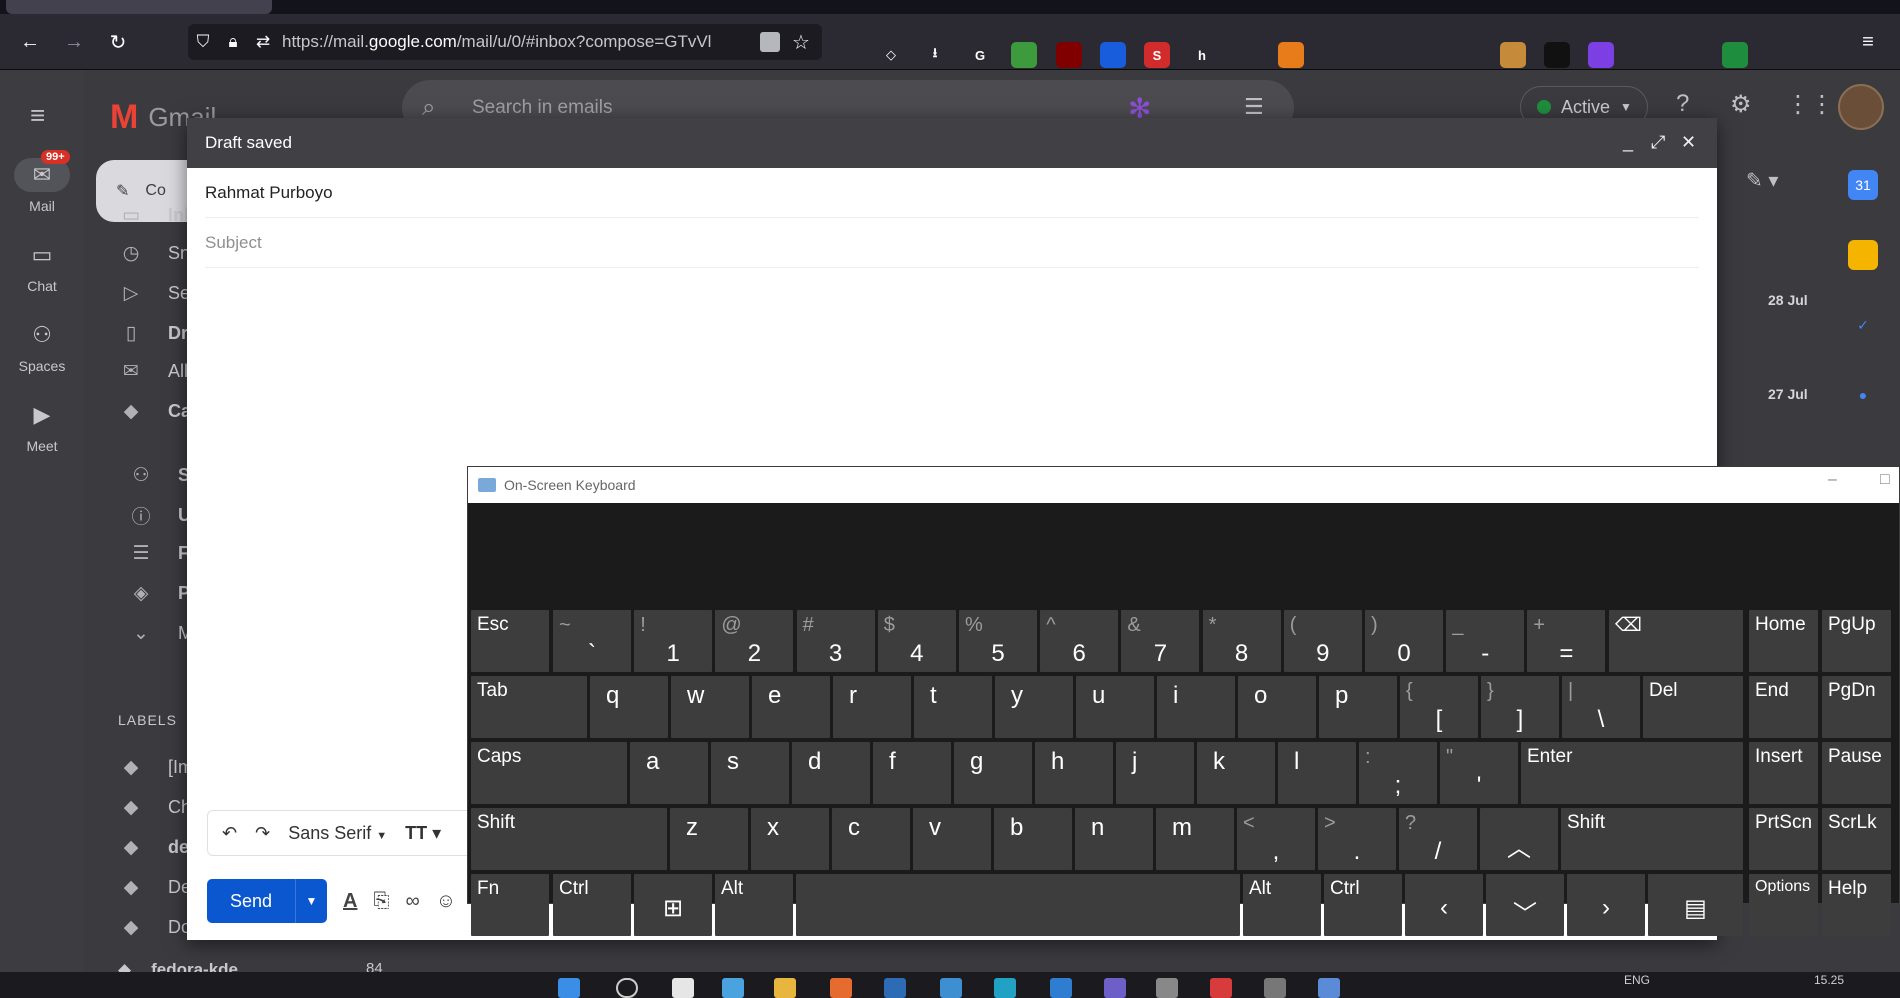 Image resolution: width=1900 pixels, height=998 pixels. Describe the element at coordinates (629, 707) in the screenshot. I see `key-q: q` at that location.